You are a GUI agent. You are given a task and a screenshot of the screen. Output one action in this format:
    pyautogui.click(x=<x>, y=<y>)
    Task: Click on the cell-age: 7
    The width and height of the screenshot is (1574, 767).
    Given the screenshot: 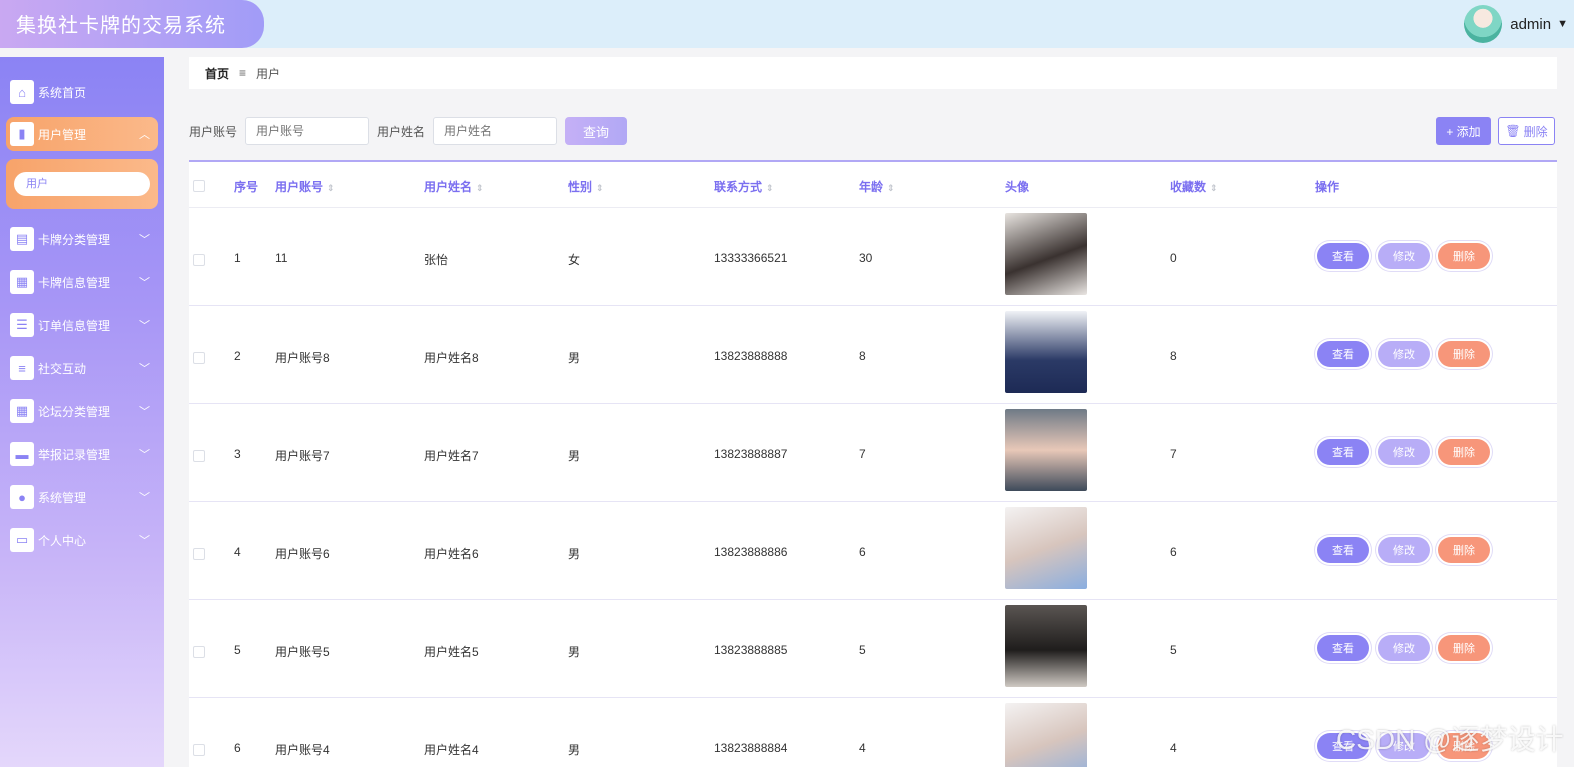 What is the action you would take?
    pyautogui.click(x=862, y=454)
    